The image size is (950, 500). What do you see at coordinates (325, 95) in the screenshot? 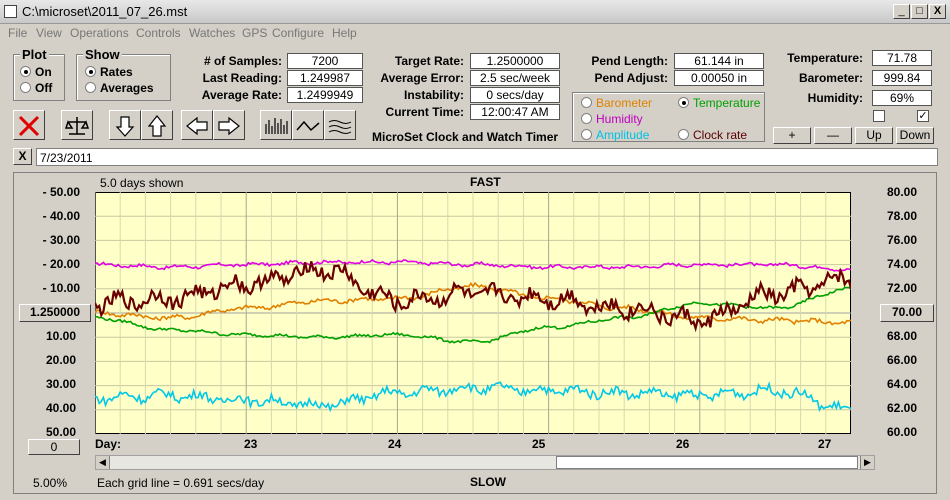
I see `average-rate-value: 1.2499949` at bounding box center [325, 95].